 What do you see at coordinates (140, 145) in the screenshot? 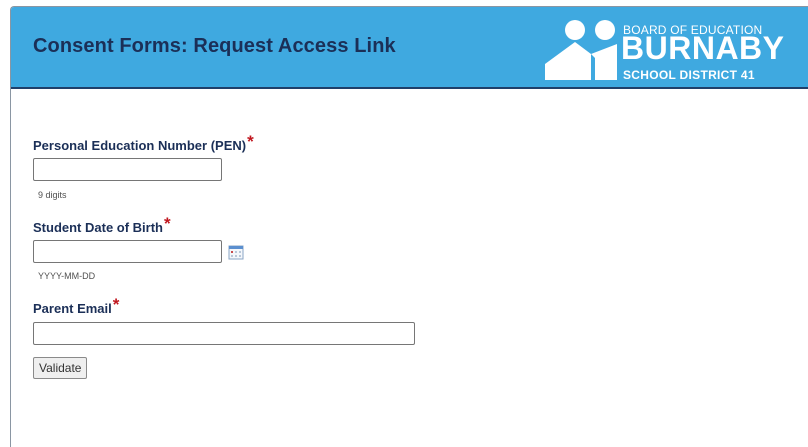
I see `pen-label-text: Personal Education Number (PEN)` at bounding box center [140, 145].